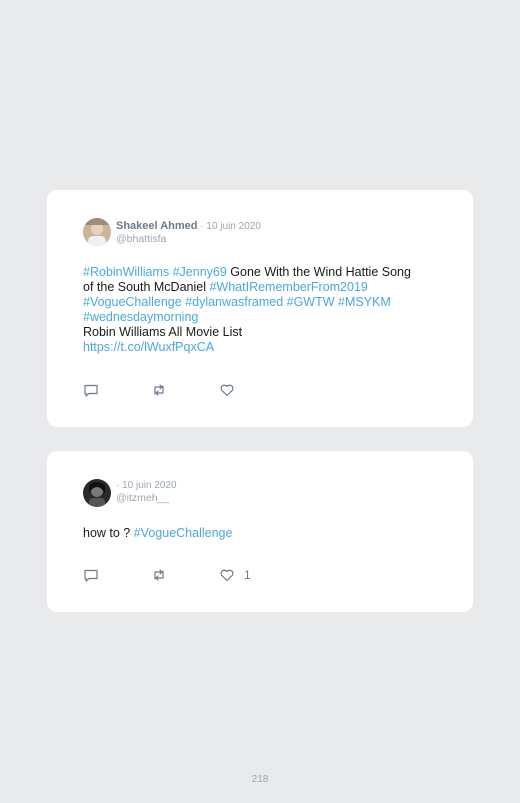  What do you see at coordinates (318, 272) in the screenshot?
I see `tweet-text-plain: Gone With the Wind Hattie Song` at bounding box center [318, 272].